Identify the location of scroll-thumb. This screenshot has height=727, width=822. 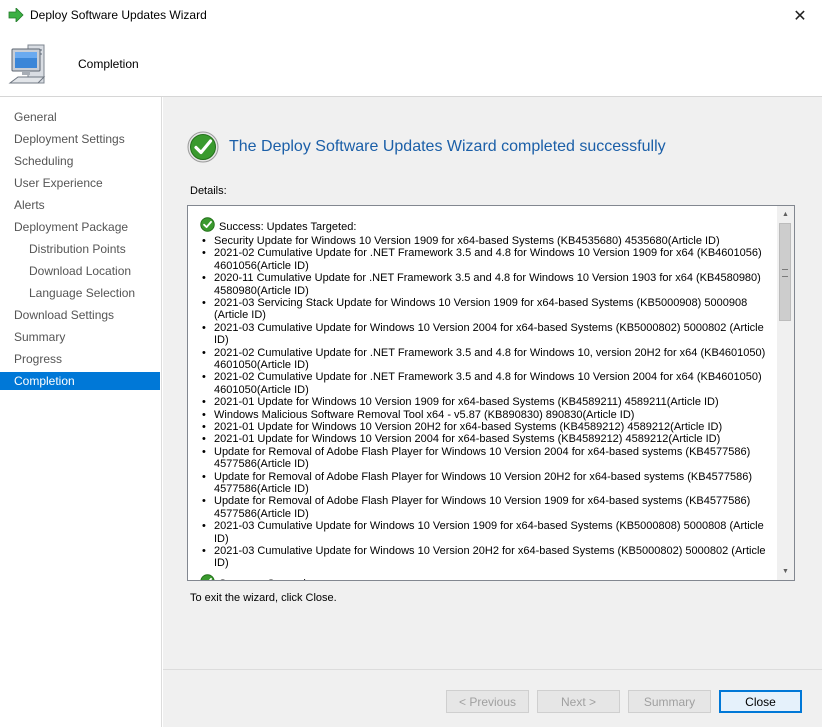
(785, 272).